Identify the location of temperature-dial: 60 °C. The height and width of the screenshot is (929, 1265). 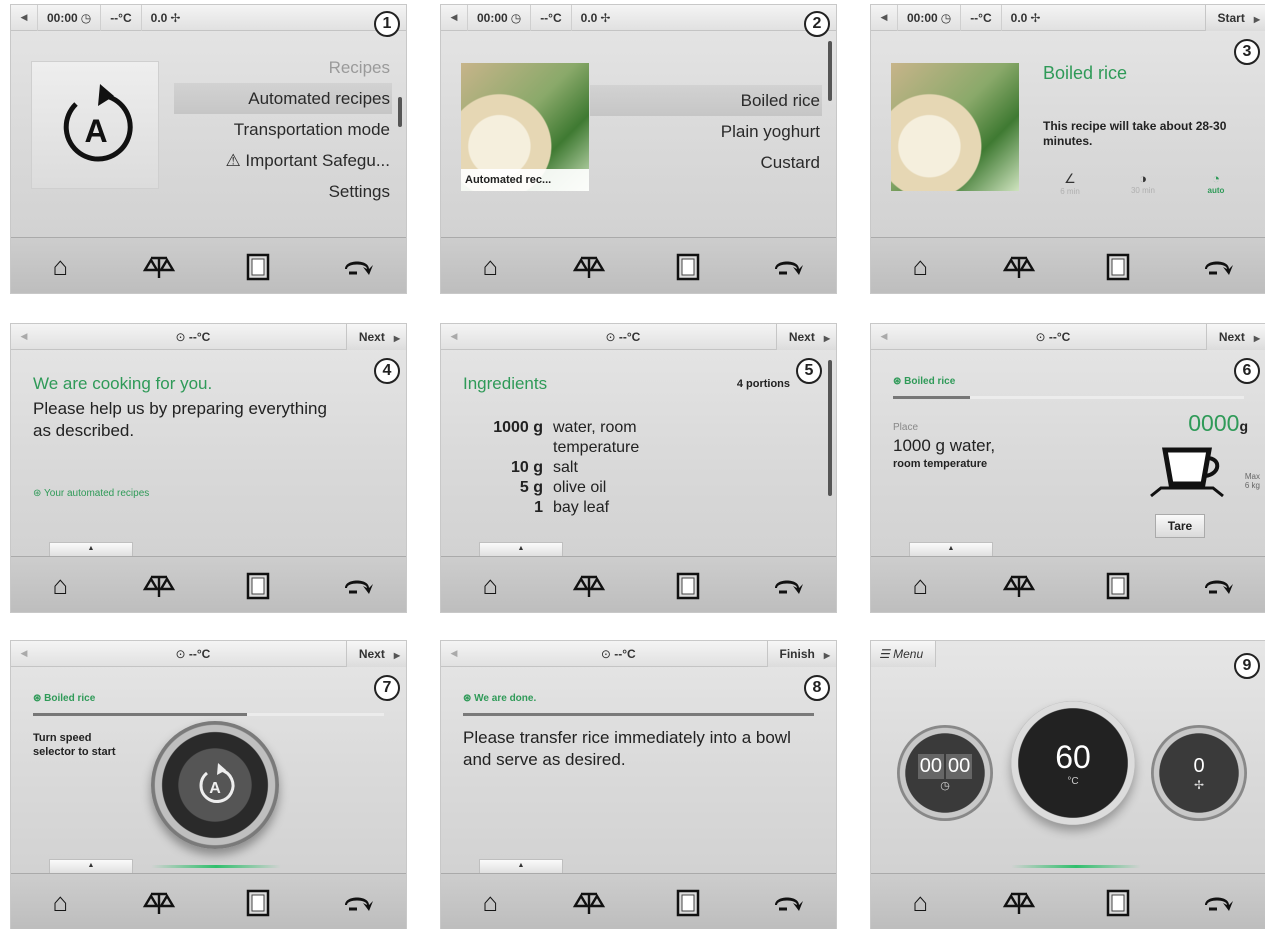
(1073, 763).